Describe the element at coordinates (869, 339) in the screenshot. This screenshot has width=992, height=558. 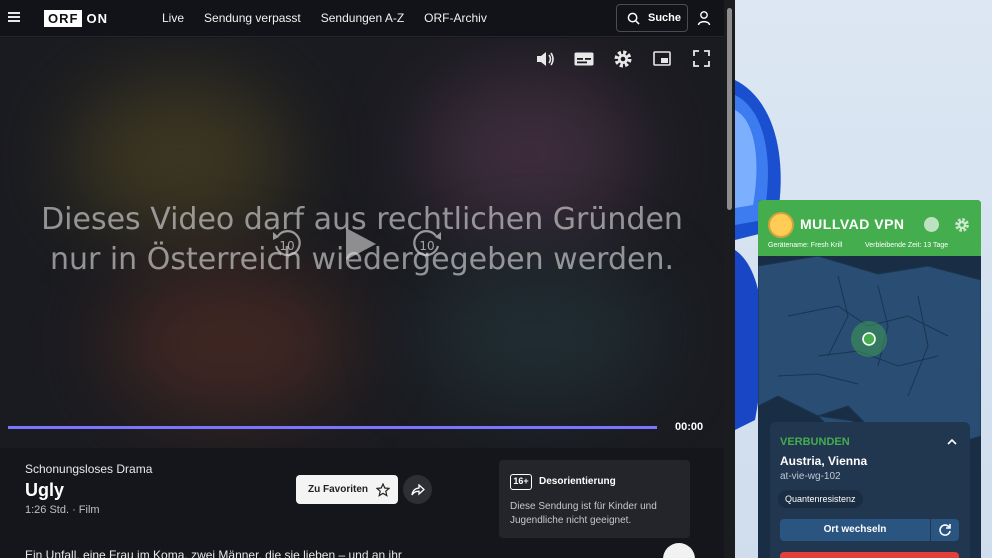
I see `location-pin` at that location.